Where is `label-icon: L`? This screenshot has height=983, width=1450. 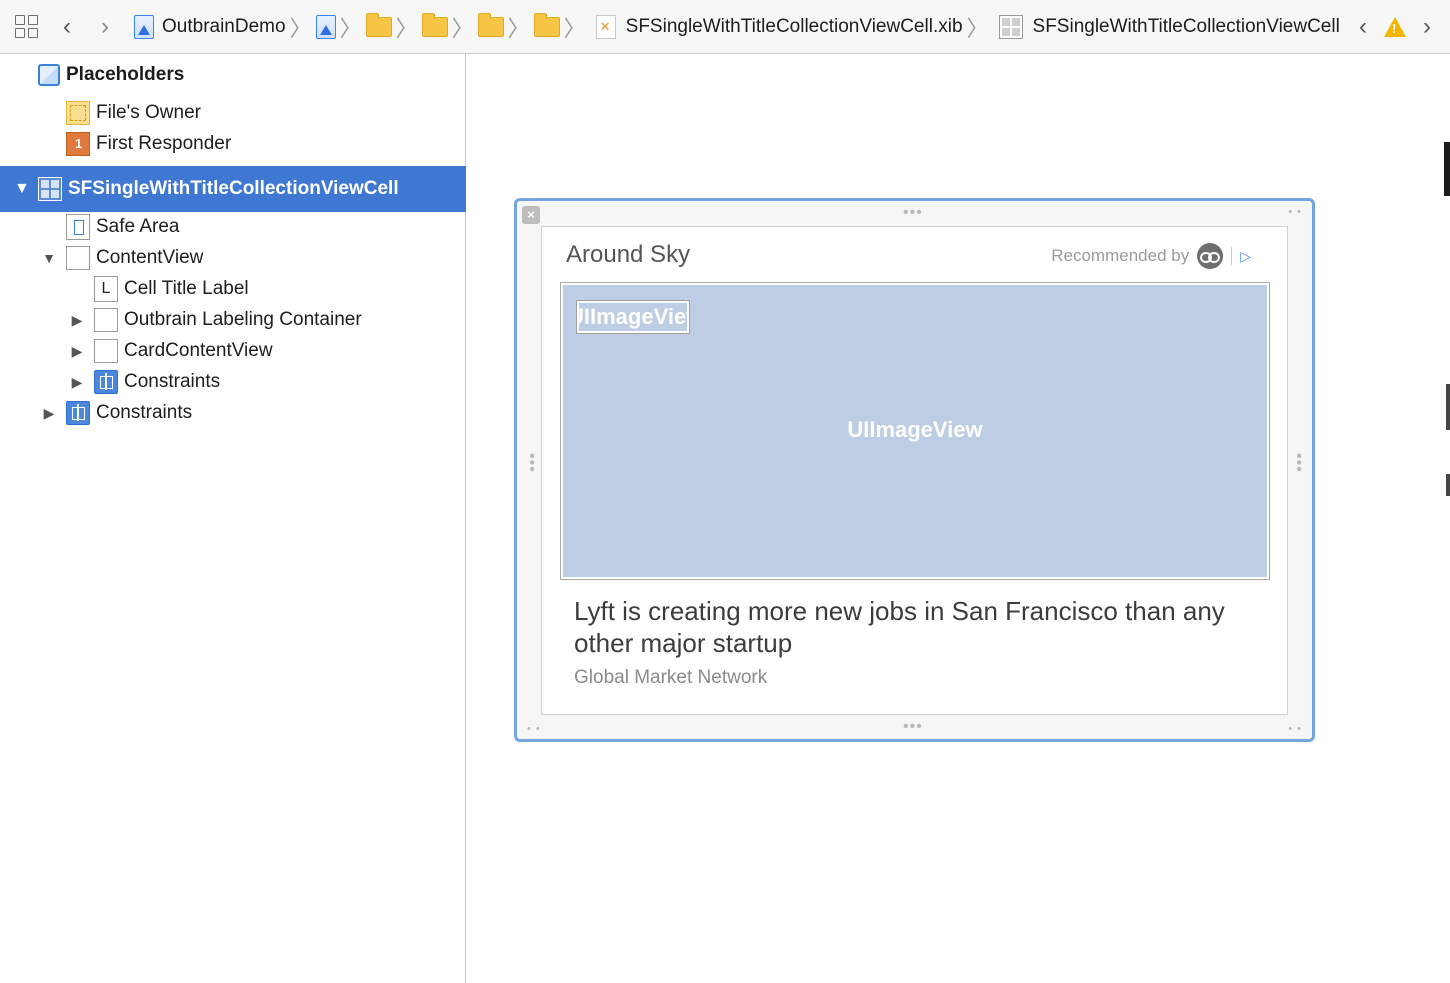
label-icon: L is located at coordinates (106, 289).